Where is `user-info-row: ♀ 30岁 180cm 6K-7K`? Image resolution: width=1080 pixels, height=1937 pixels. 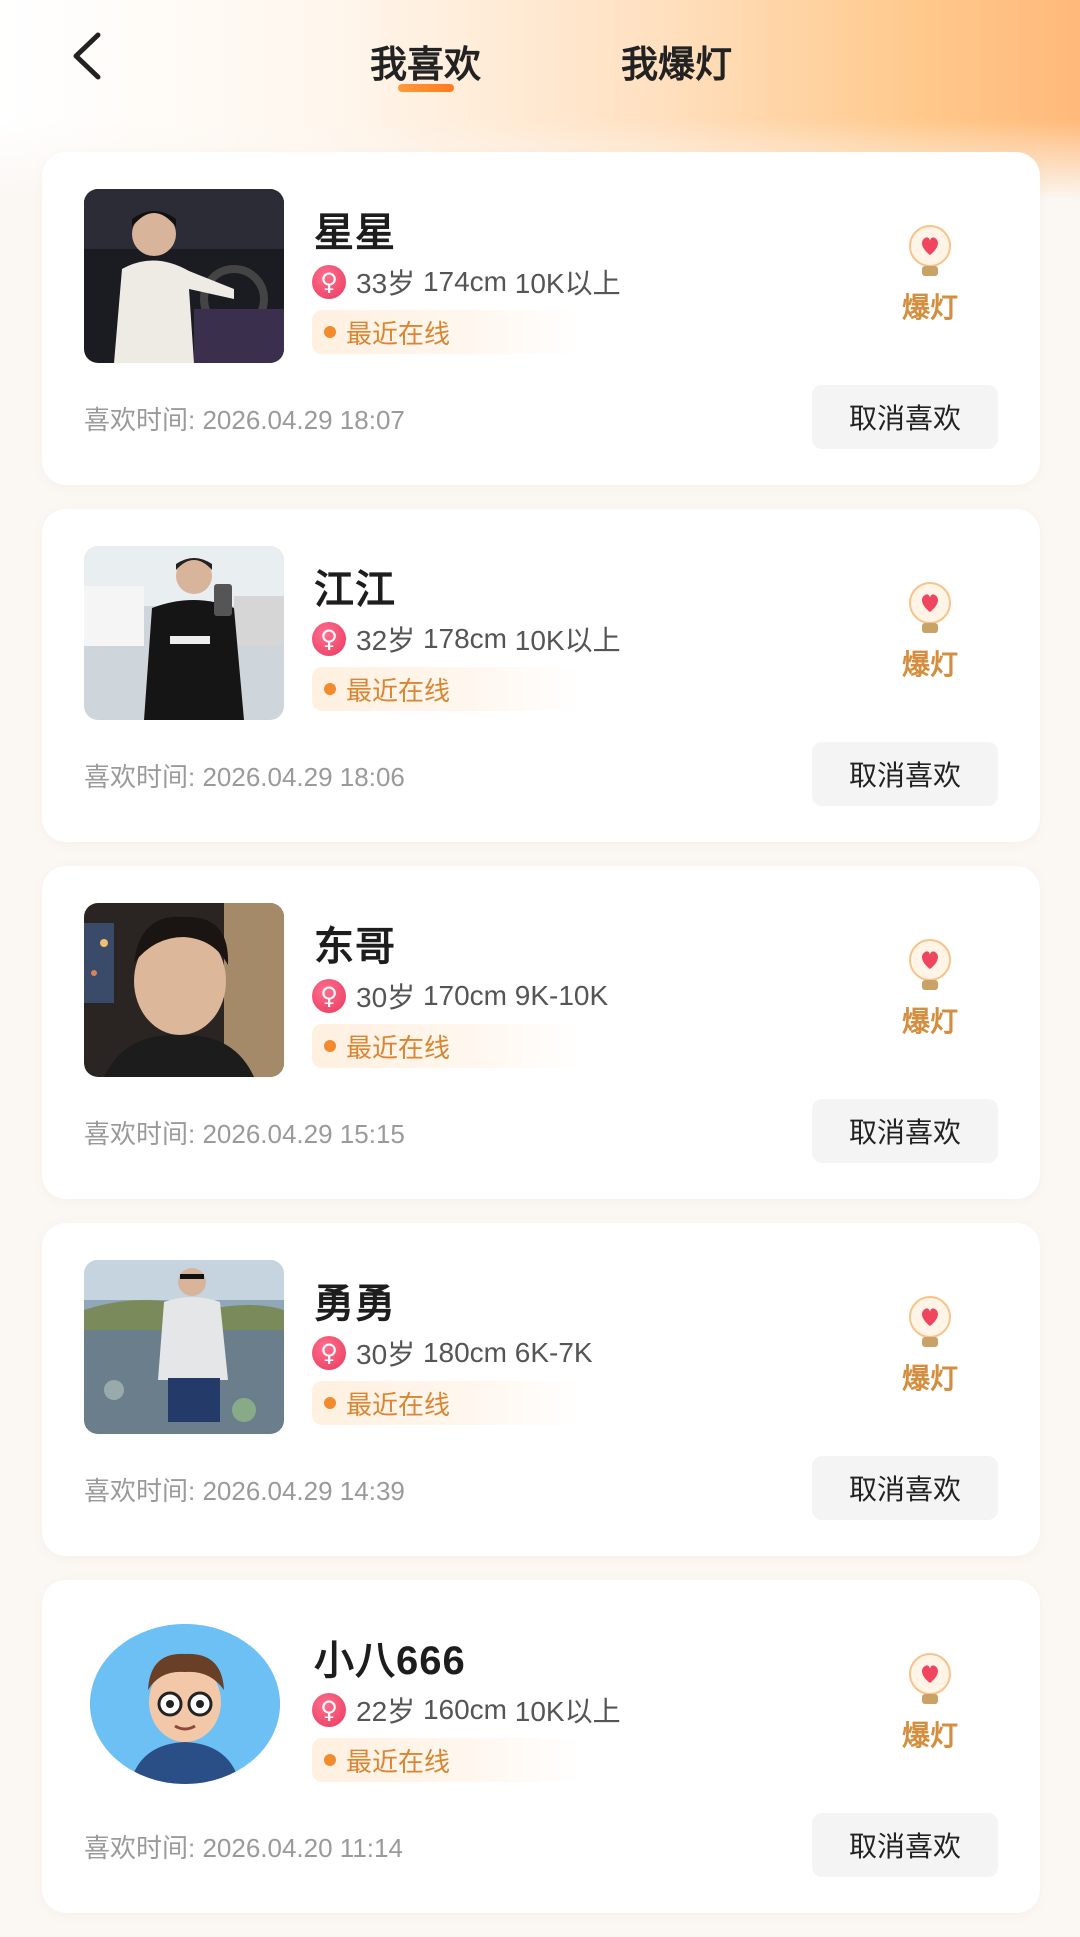 user-info-row: ♀ 30岁 180cm 6K-7K is located at coordinates (452, 1353).